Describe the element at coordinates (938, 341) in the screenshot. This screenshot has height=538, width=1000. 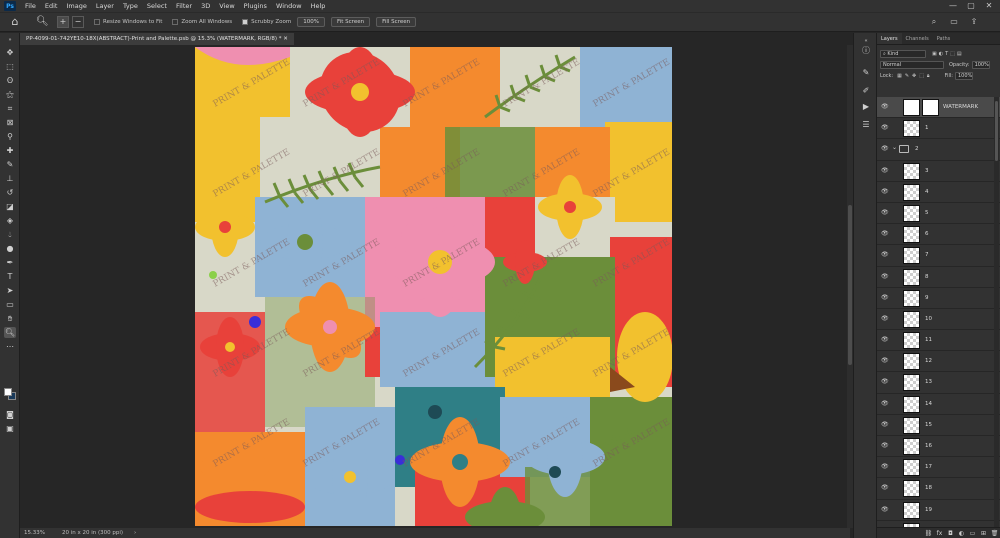
I see `layer-row: 👁︎ 11` at that location.